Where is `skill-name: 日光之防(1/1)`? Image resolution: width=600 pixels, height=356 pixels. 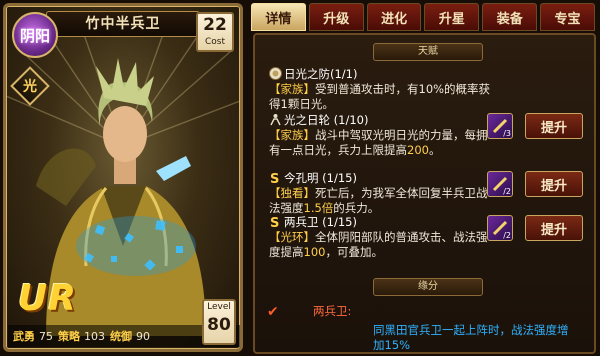 skill-name: 日光之防(1/1) is located at coordinates (321, 74).